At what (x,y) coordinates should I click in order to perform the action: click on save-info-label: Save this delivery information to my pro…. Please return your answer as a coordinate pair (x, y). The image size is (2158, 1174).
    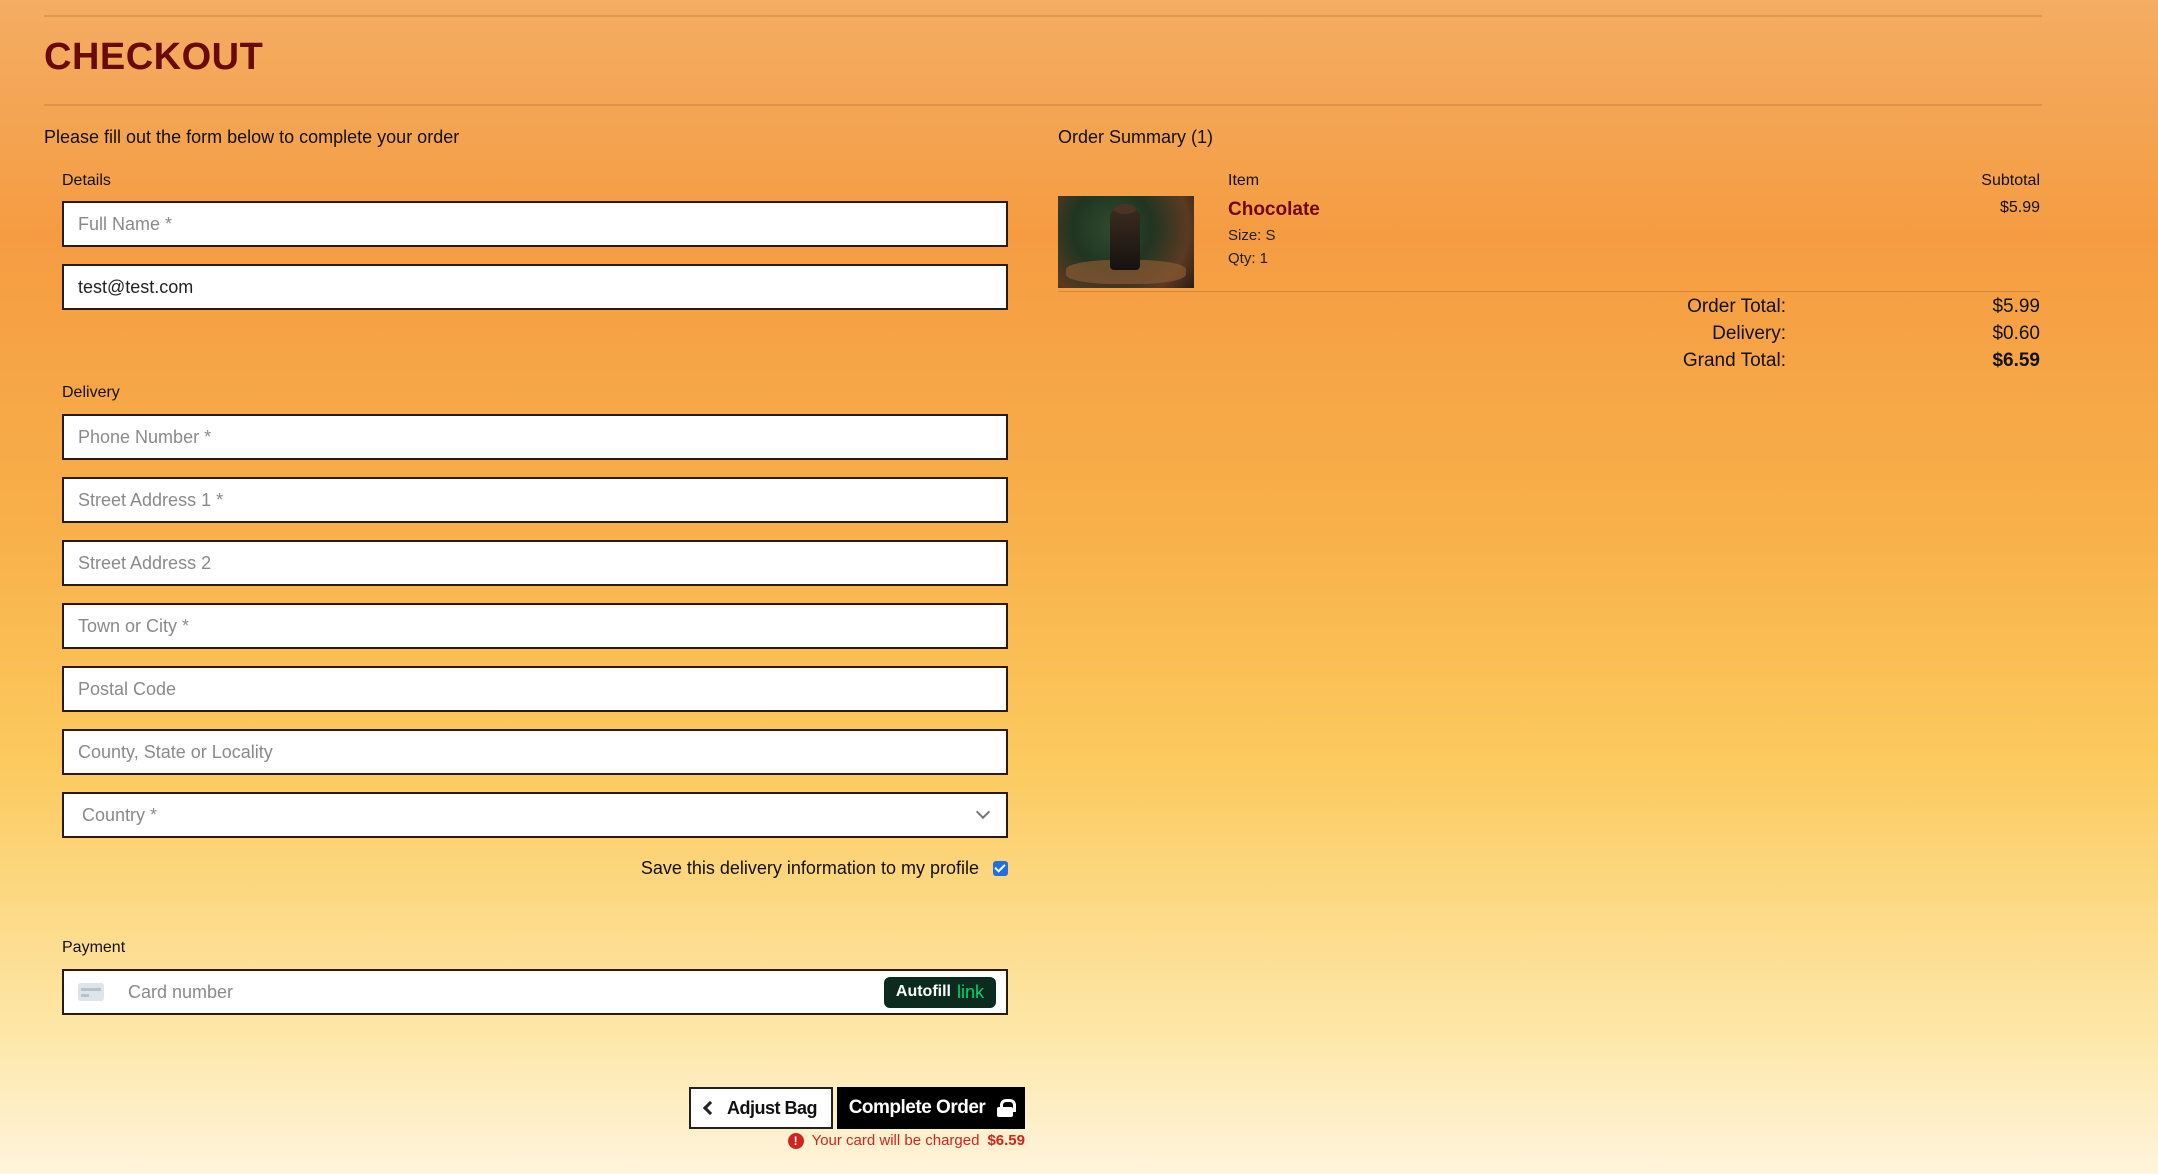
    Looking at the image, I should click on (809, 868).